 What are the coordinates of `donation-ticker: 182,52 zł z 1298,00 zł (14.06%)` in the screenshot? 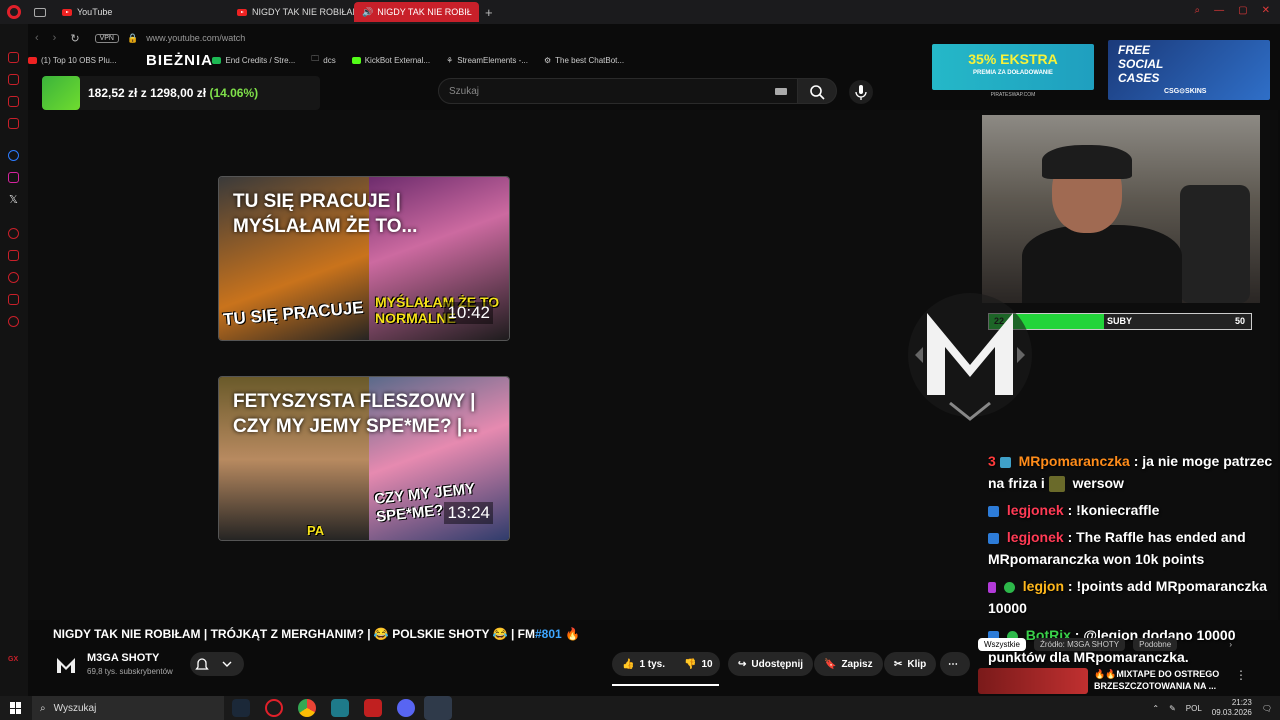 It's located at (181, 93).